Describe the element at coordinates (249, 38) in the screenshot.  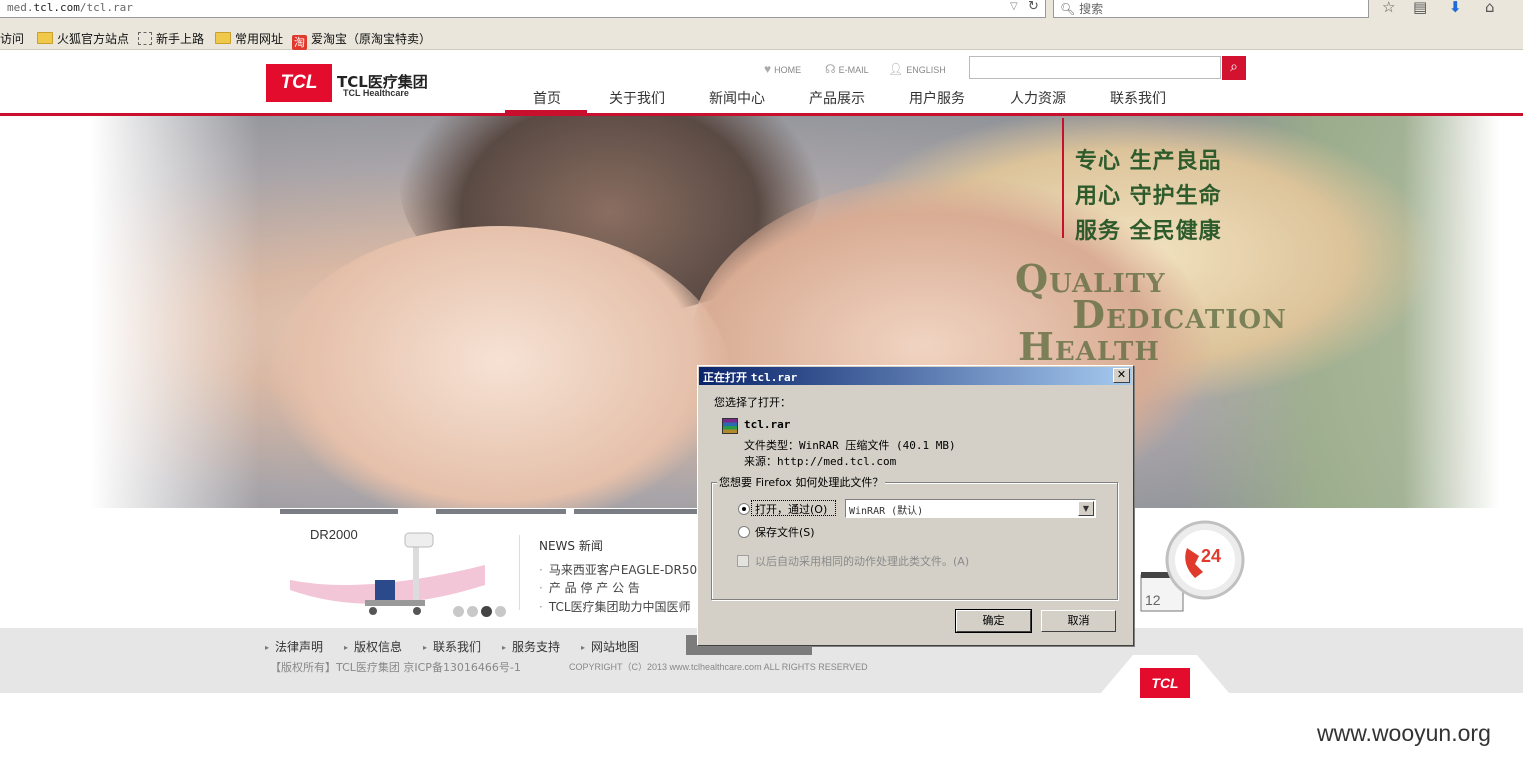
I see `bookmark-item: 常用网址` at that location.